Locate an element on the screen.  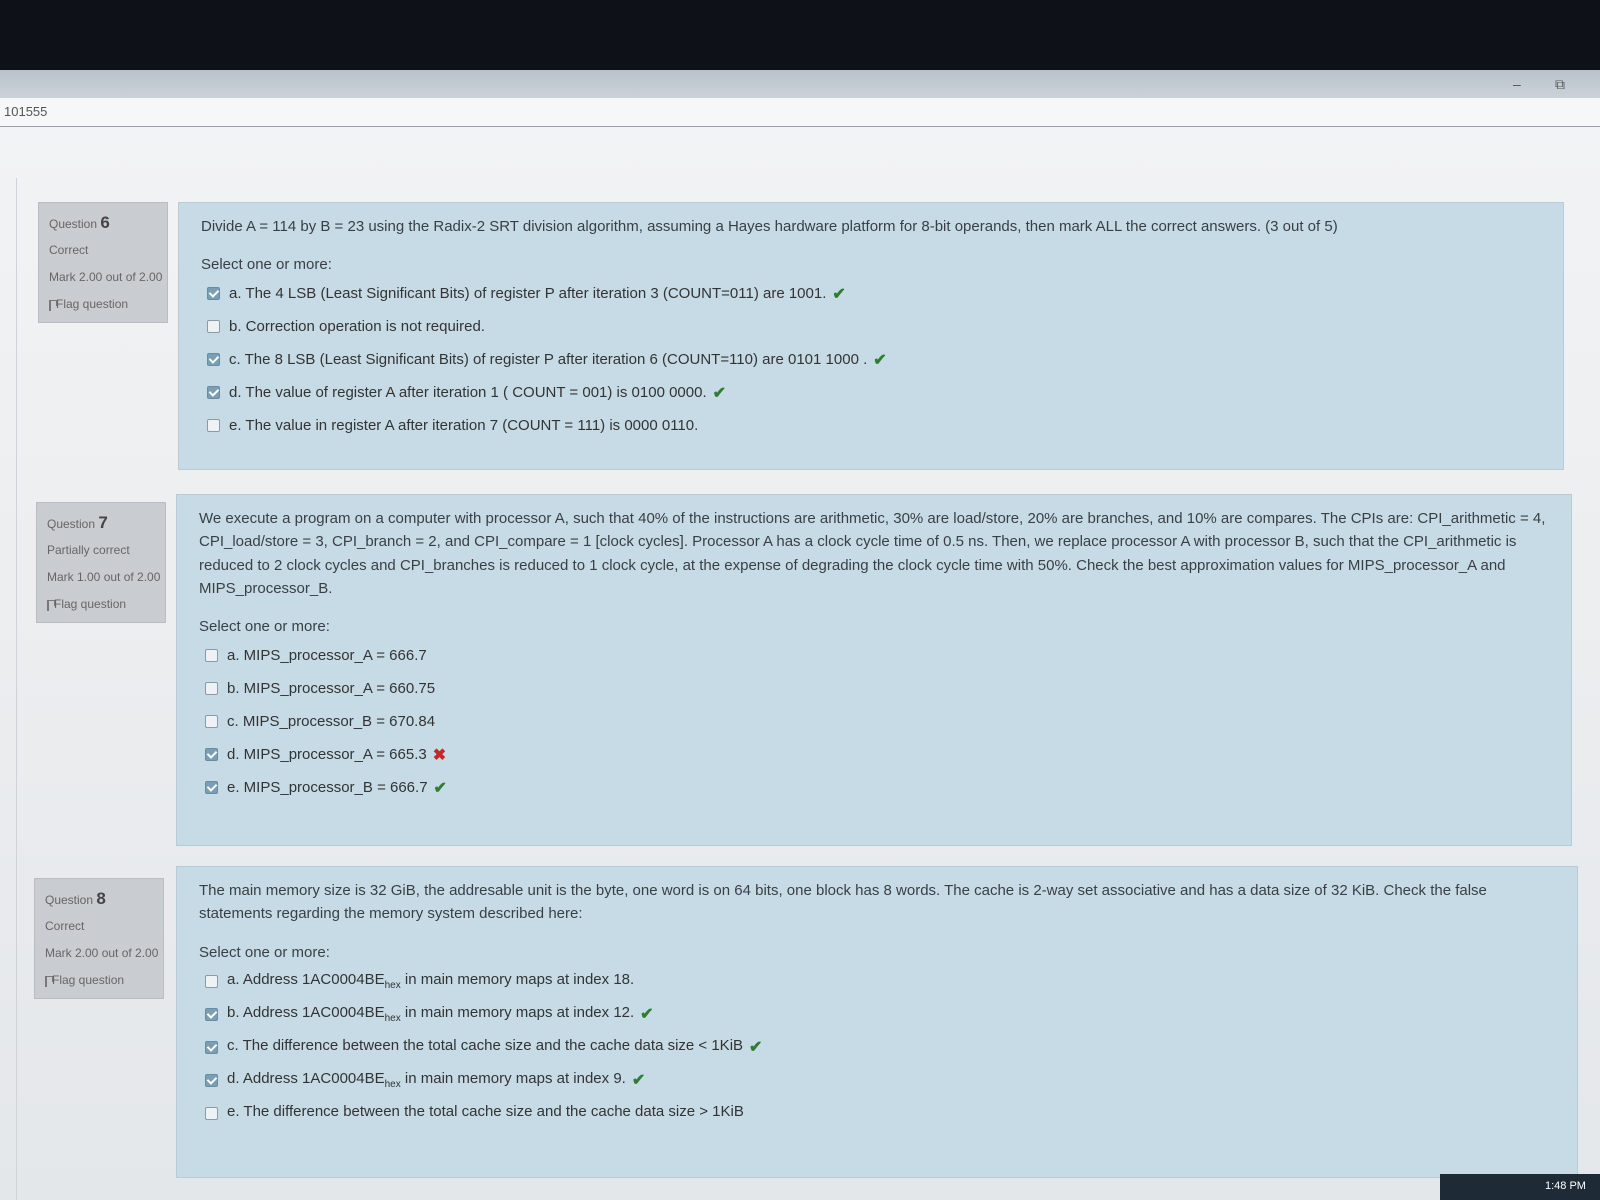
question-number: Question 7 is located at coordinates (77, 522).